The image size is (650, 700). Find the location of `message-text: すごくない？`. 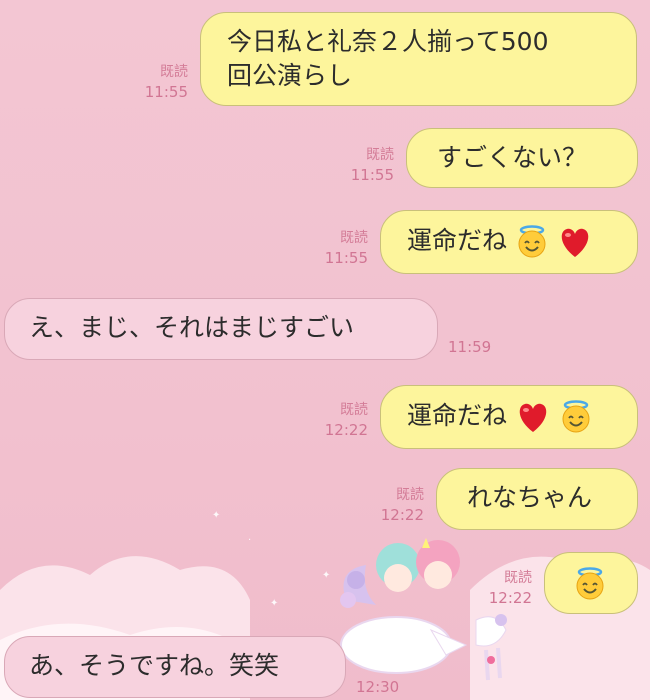

message-text: すごくない？ is located at coordinates (512, 157).